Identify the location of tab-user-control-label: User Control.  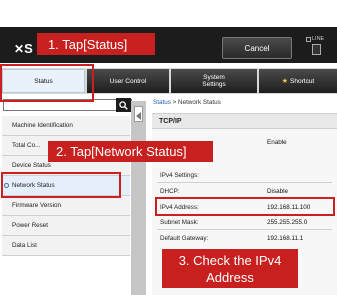
(128, 81).